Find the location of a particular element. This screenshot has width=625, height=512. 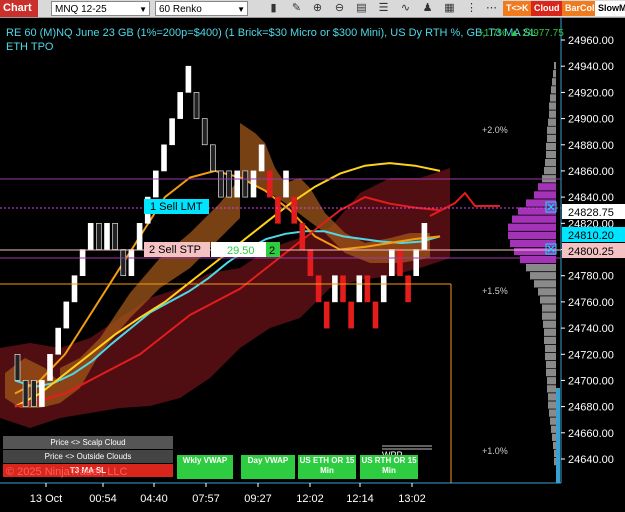

cloud-toggle-button: Cloud is located at coordinates (547, 8).